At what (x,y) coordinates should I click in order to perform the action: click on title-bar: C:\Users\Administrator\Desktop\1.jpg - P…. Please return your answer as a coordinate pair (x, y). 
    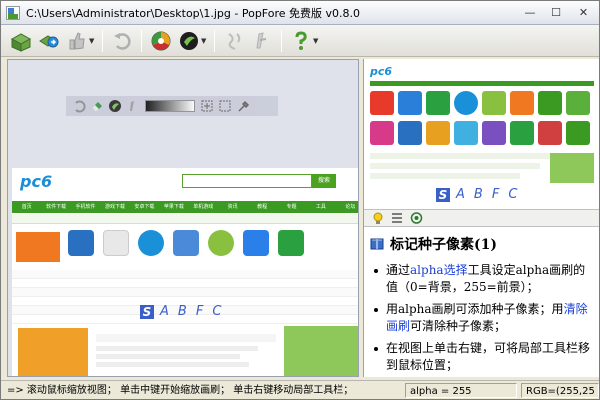
    Looking at the image, I should click on (300, 13).